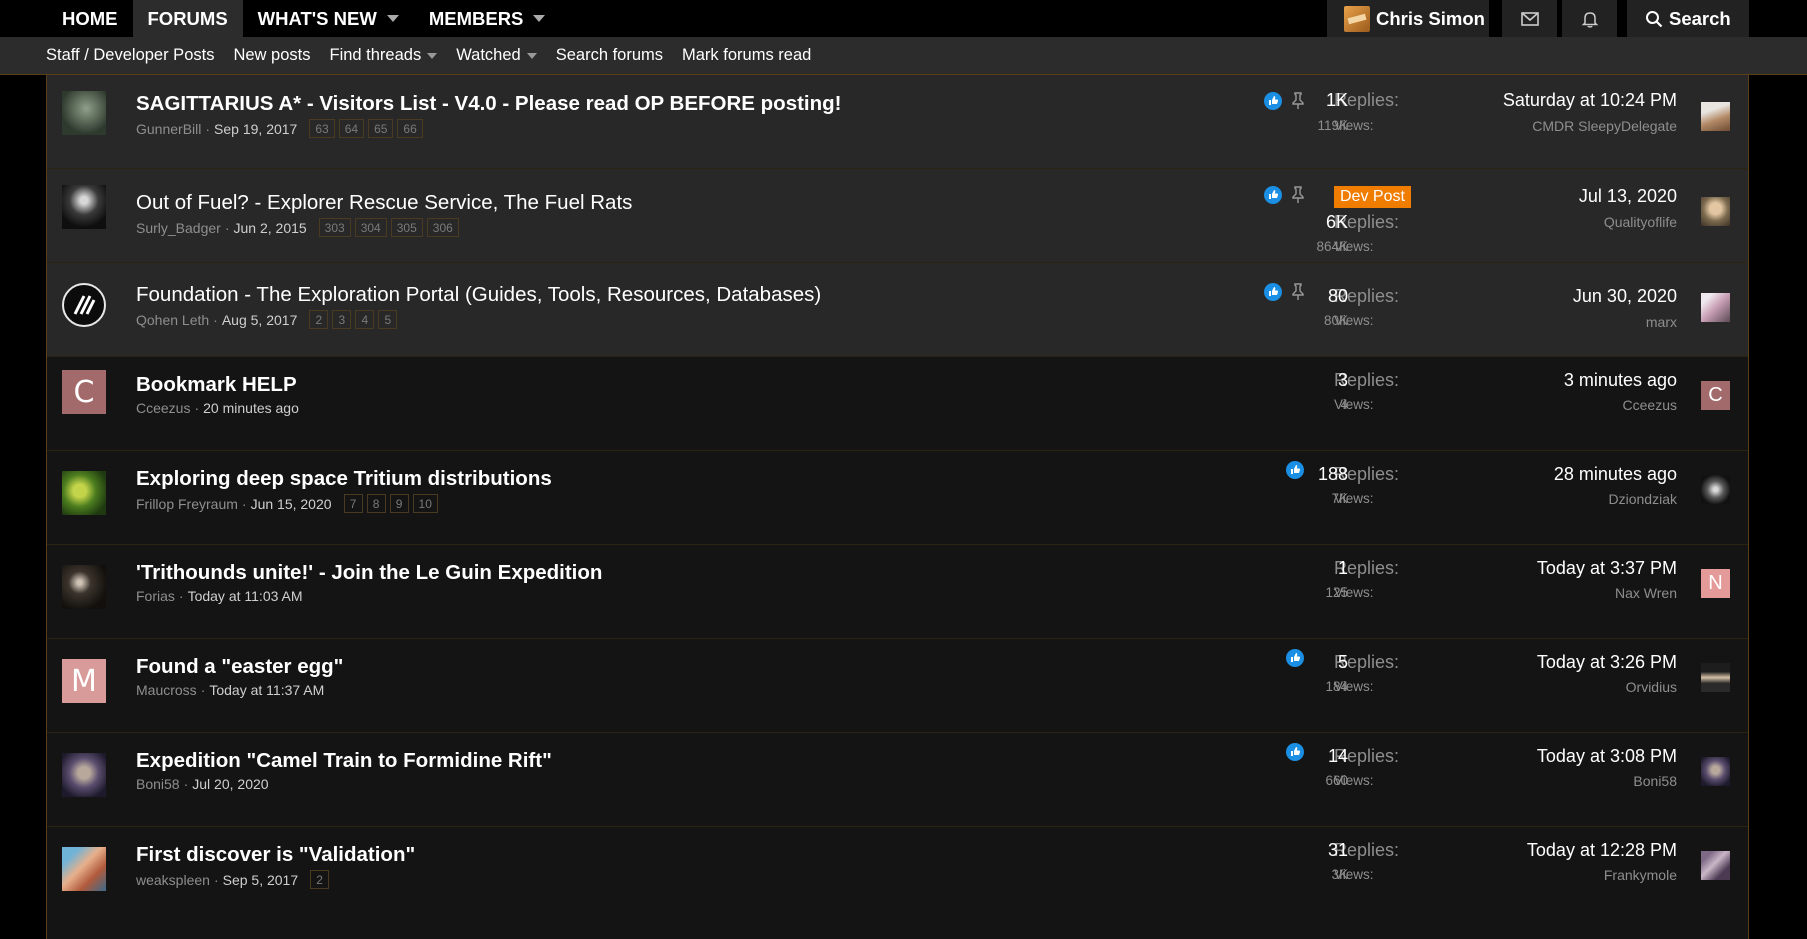 This screenshot has height=939, width=1807. I want to click on thread-title: First discover is "Validation", so click(275, 855).